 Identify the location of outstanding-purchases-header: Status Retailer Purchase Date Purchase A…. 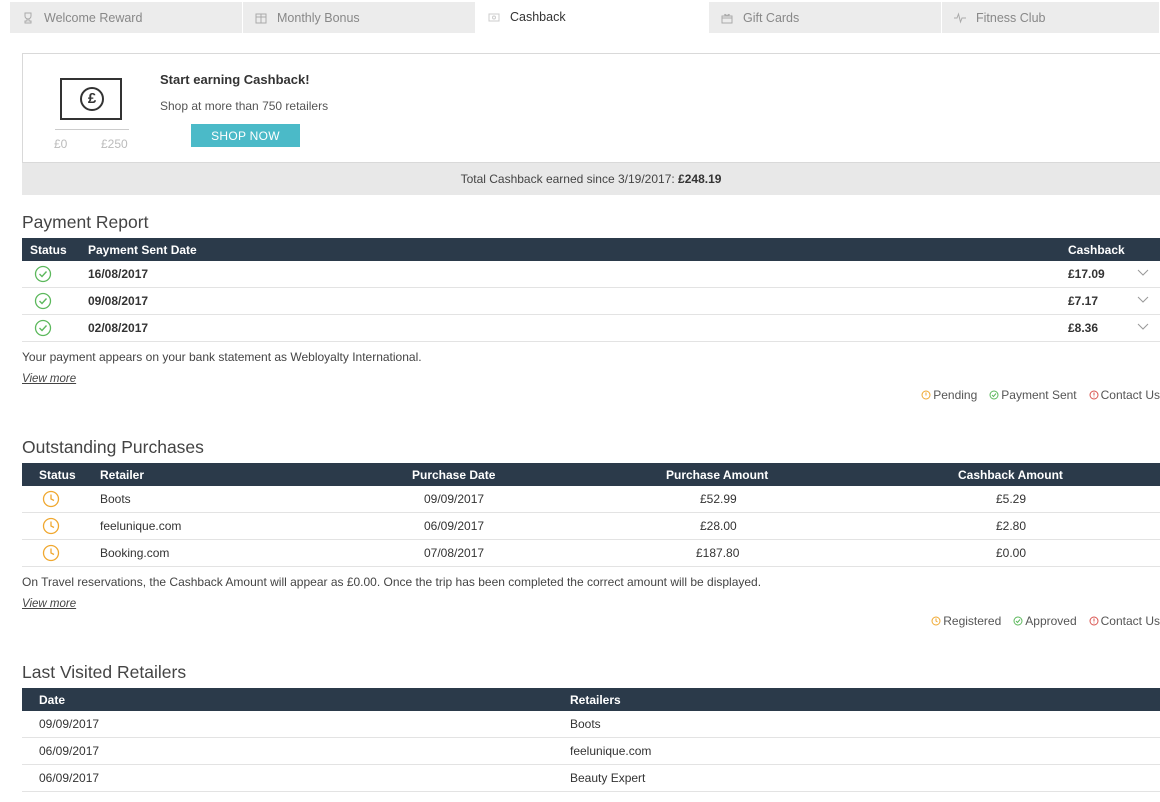
(591, 474).